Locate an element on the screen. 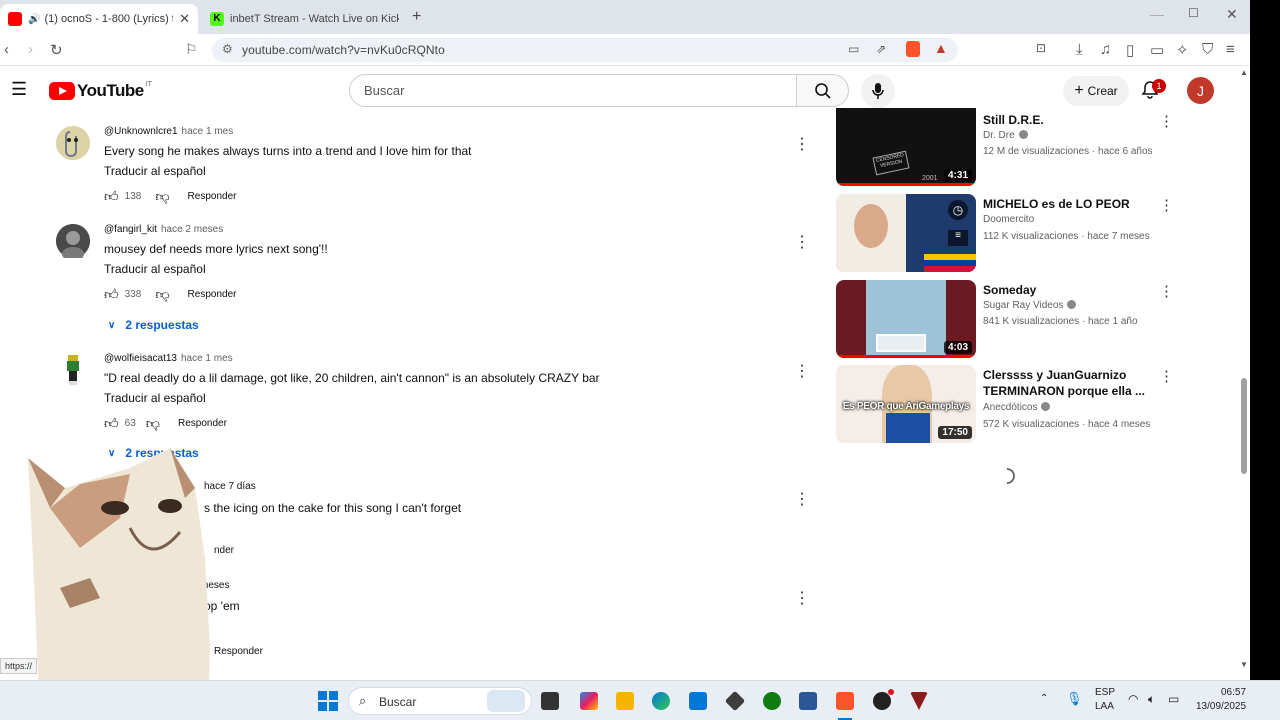  wifi-icon: ◠ is located at coordinates (1133, 699).